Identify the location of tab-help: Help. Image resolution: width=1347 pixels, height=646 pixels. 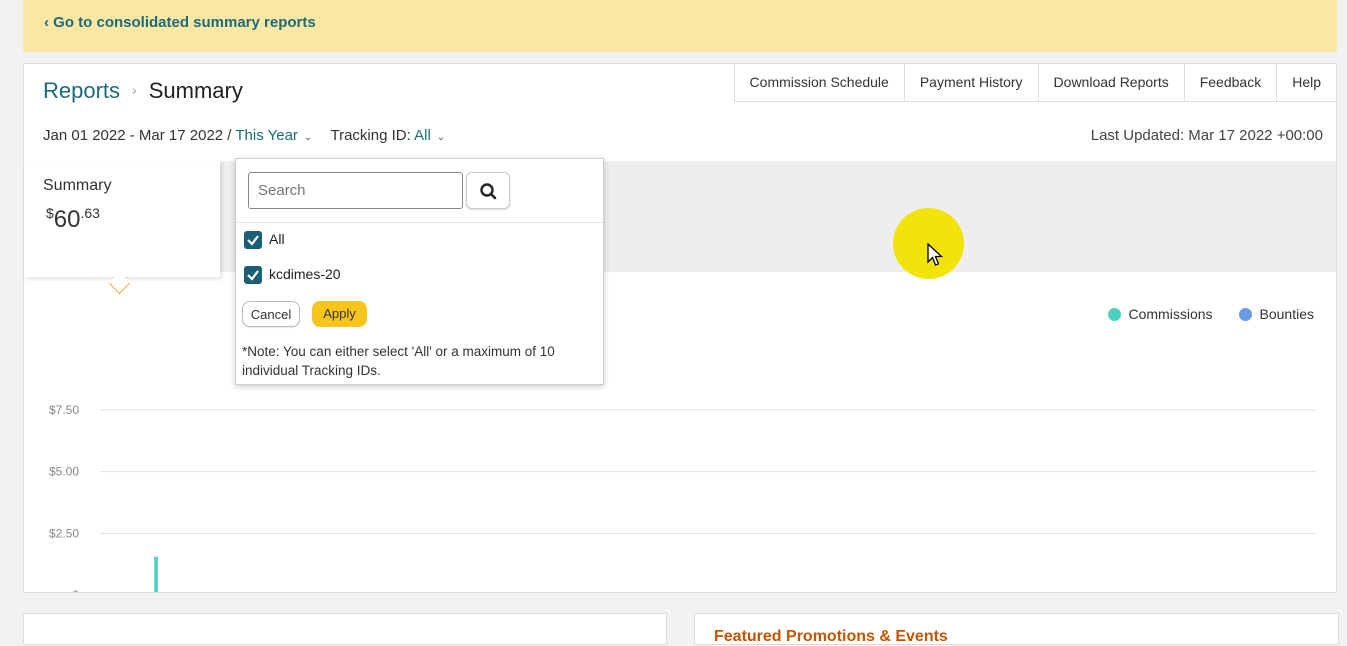
(1306, 83).